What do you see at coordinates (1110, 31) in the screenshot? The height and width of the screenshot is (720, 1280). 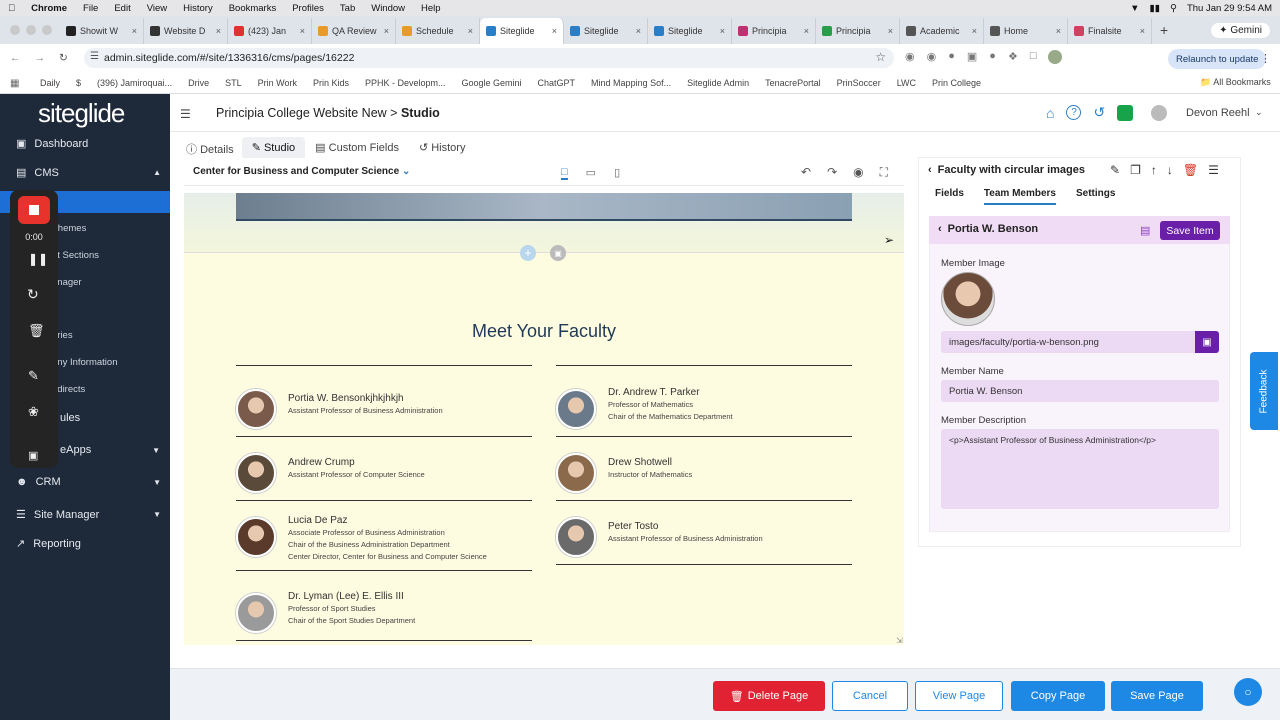 I see `browser-tab: Finalsite ×` at bounding box center [1110, 31].